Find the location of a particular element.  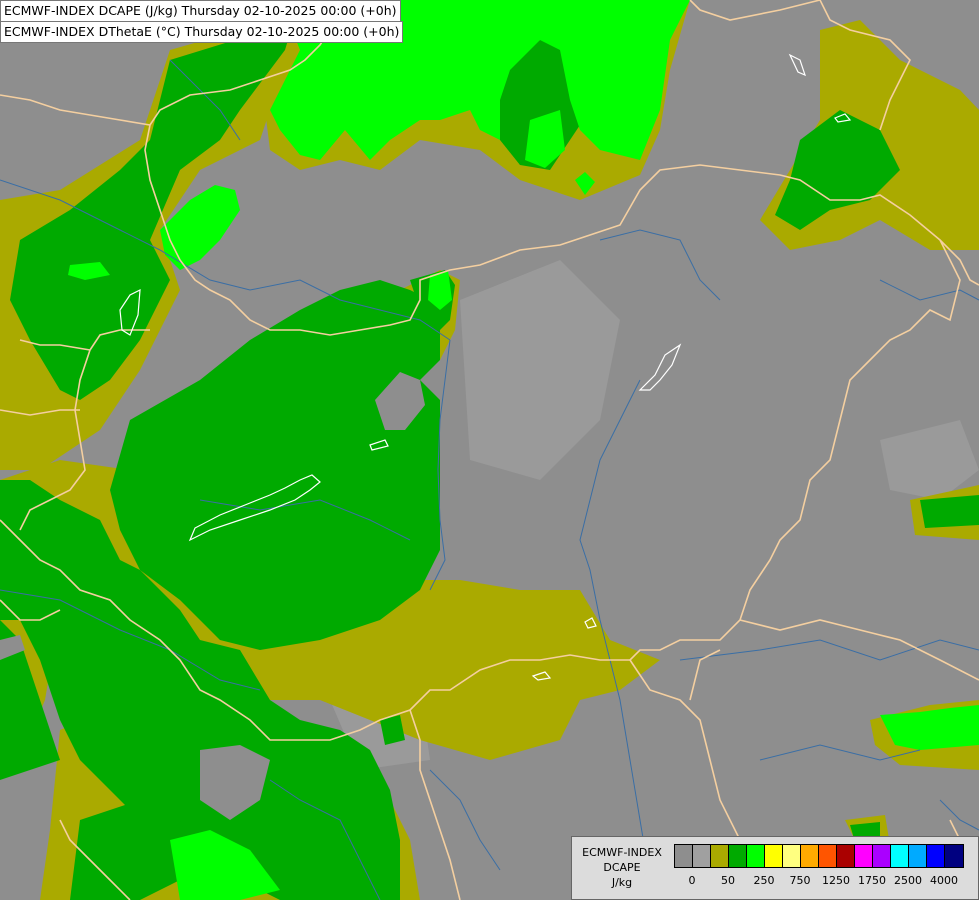

legend-tick-label: 250 is located at coordinates (764, 880).